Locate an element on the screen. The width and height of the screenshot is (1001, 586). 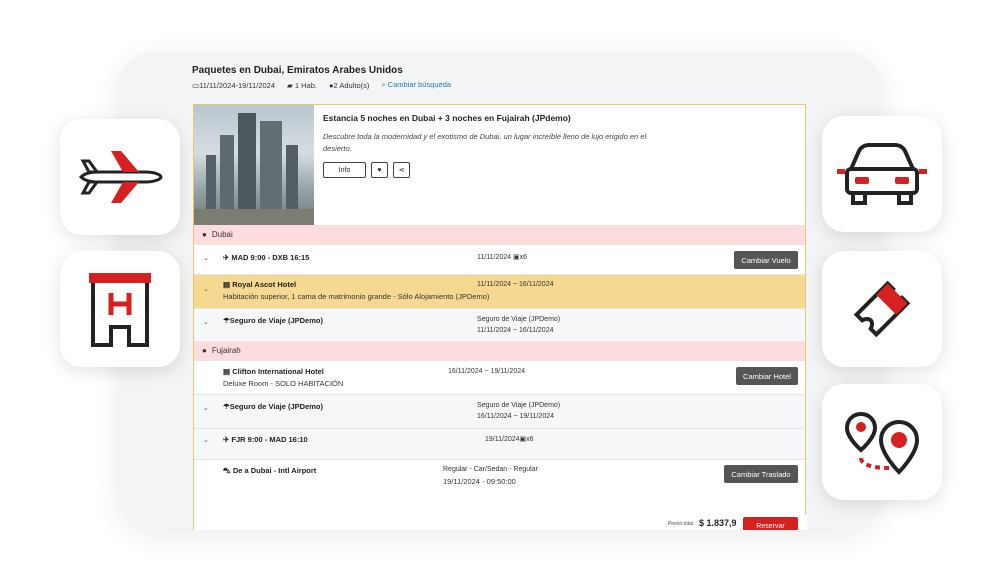
transfer-datetime: 19/11/2024 - 09:50:00 is located at coordinates (479, 481).